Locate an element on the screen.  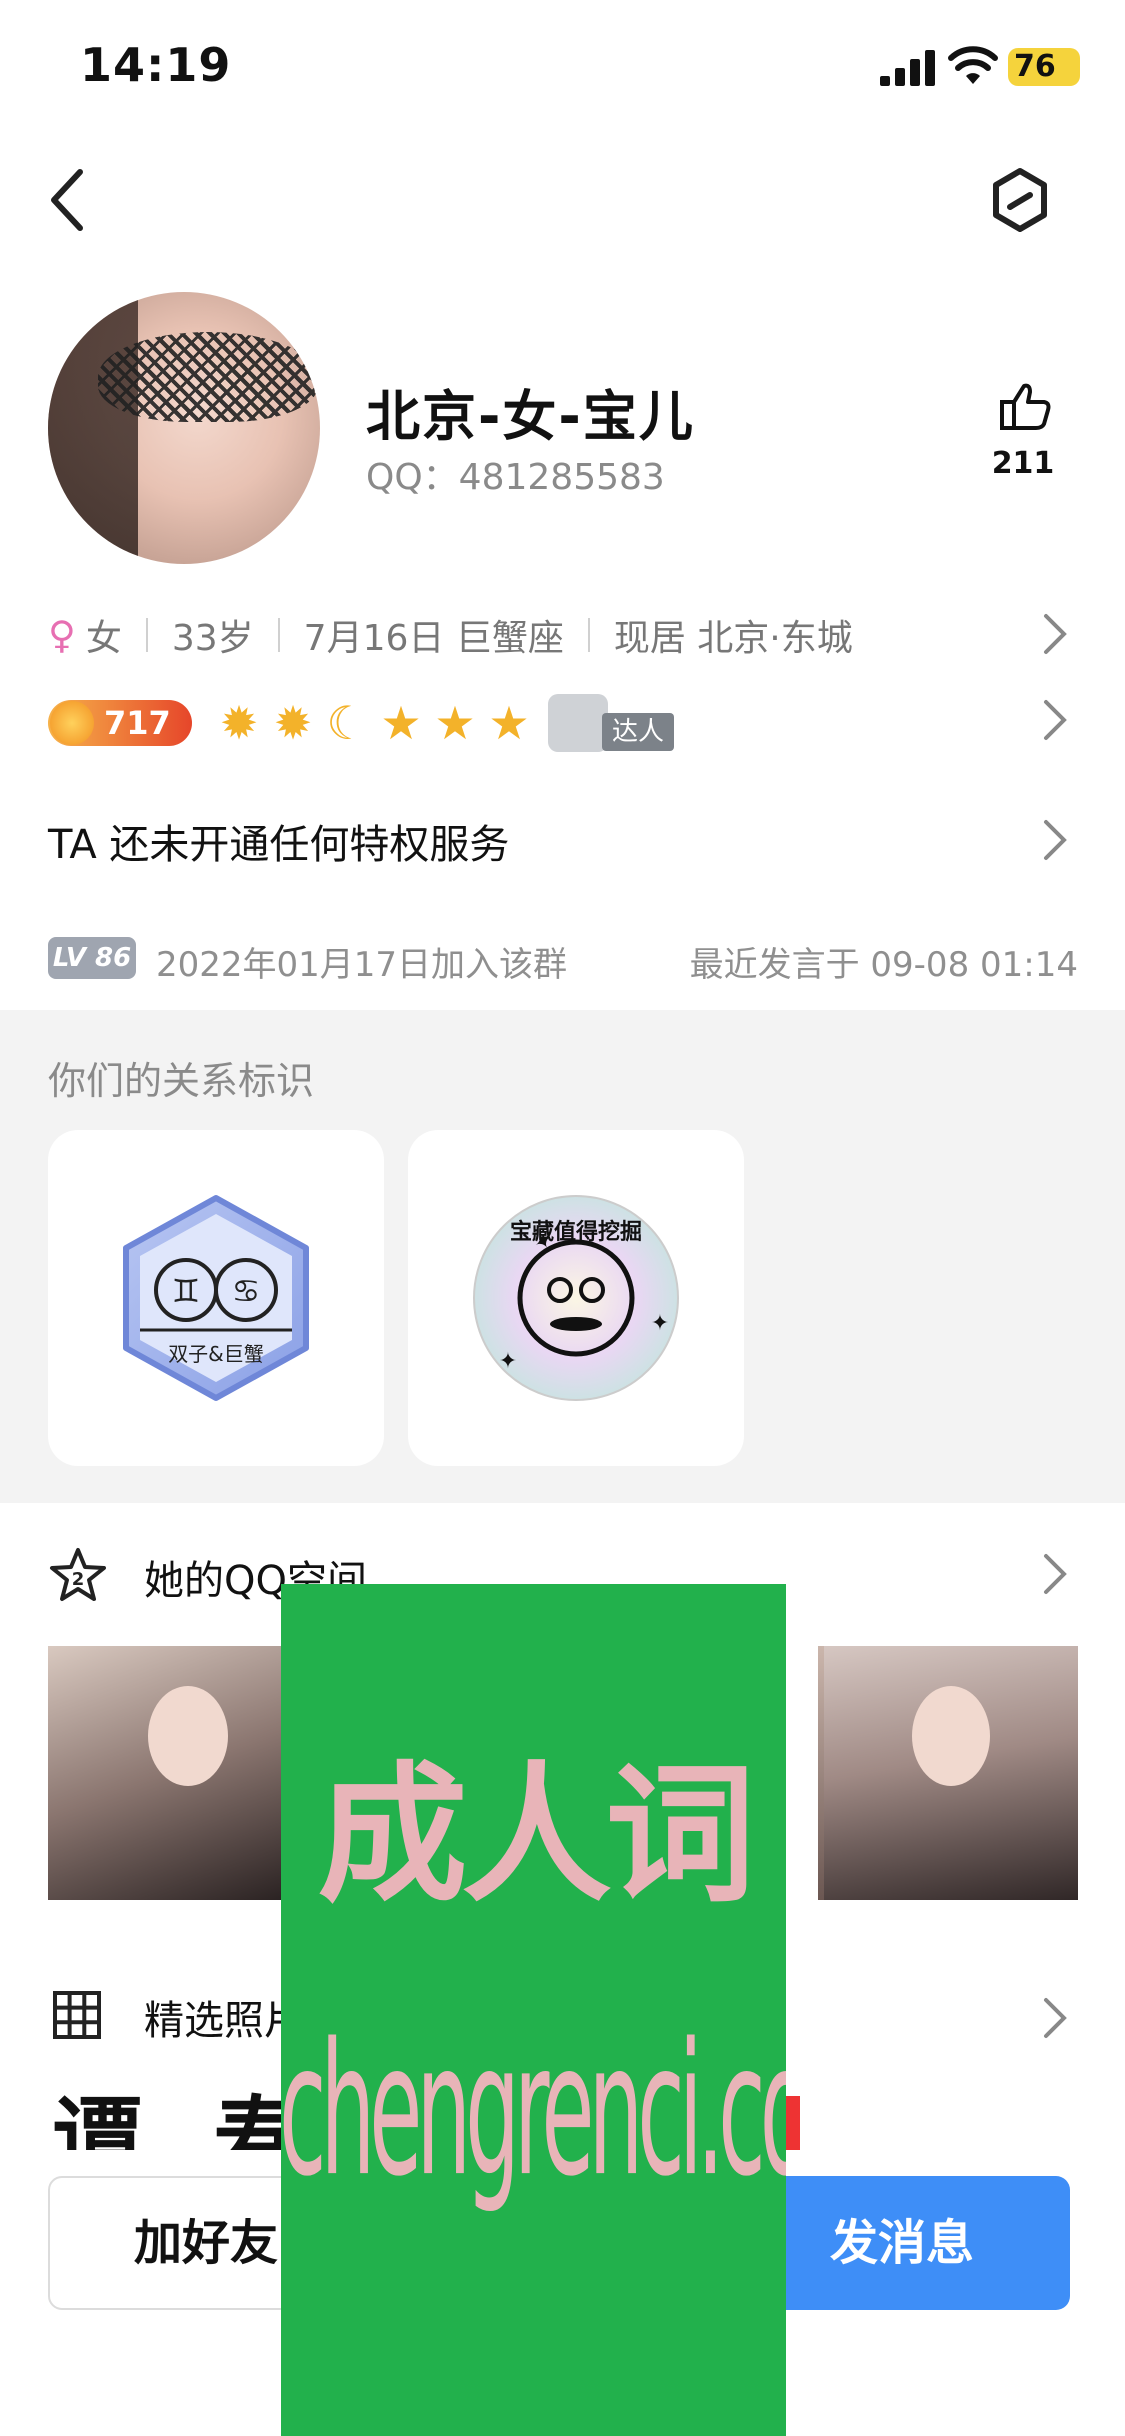
relation-card-treasure: ✦ ✦ ✦ 宝藏值得挖掘 is located at coordinates (576, 1298).